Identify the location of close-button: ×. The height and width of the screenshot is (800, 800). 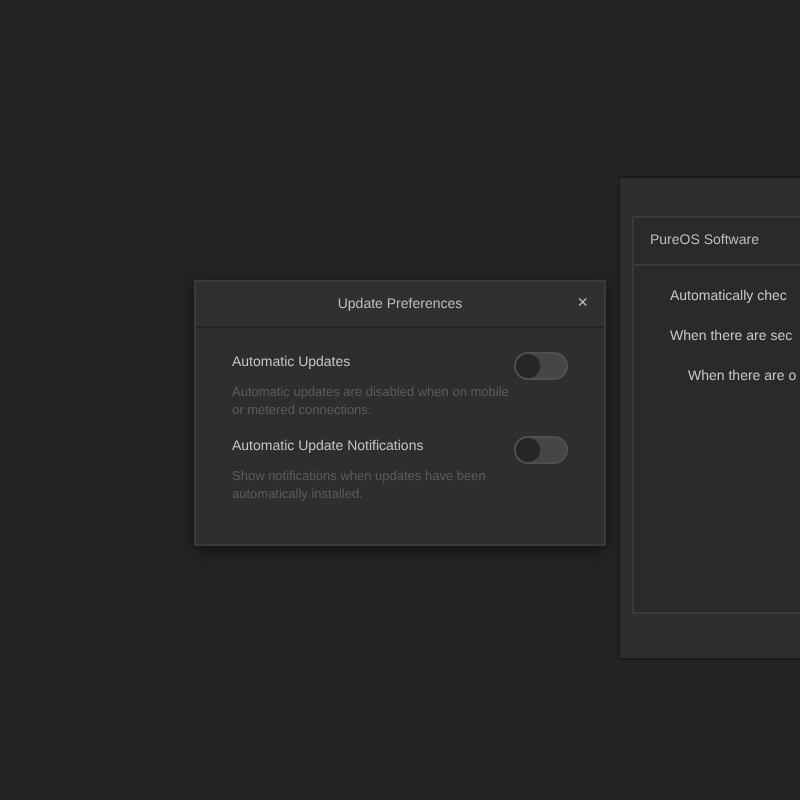
(582, 303).